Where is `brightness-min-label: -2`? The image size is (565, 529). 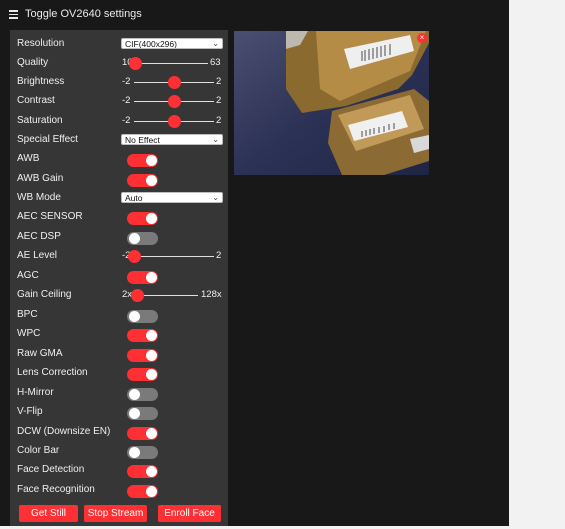
brightness-min-label: -2 is located at coordinates (126, 81).